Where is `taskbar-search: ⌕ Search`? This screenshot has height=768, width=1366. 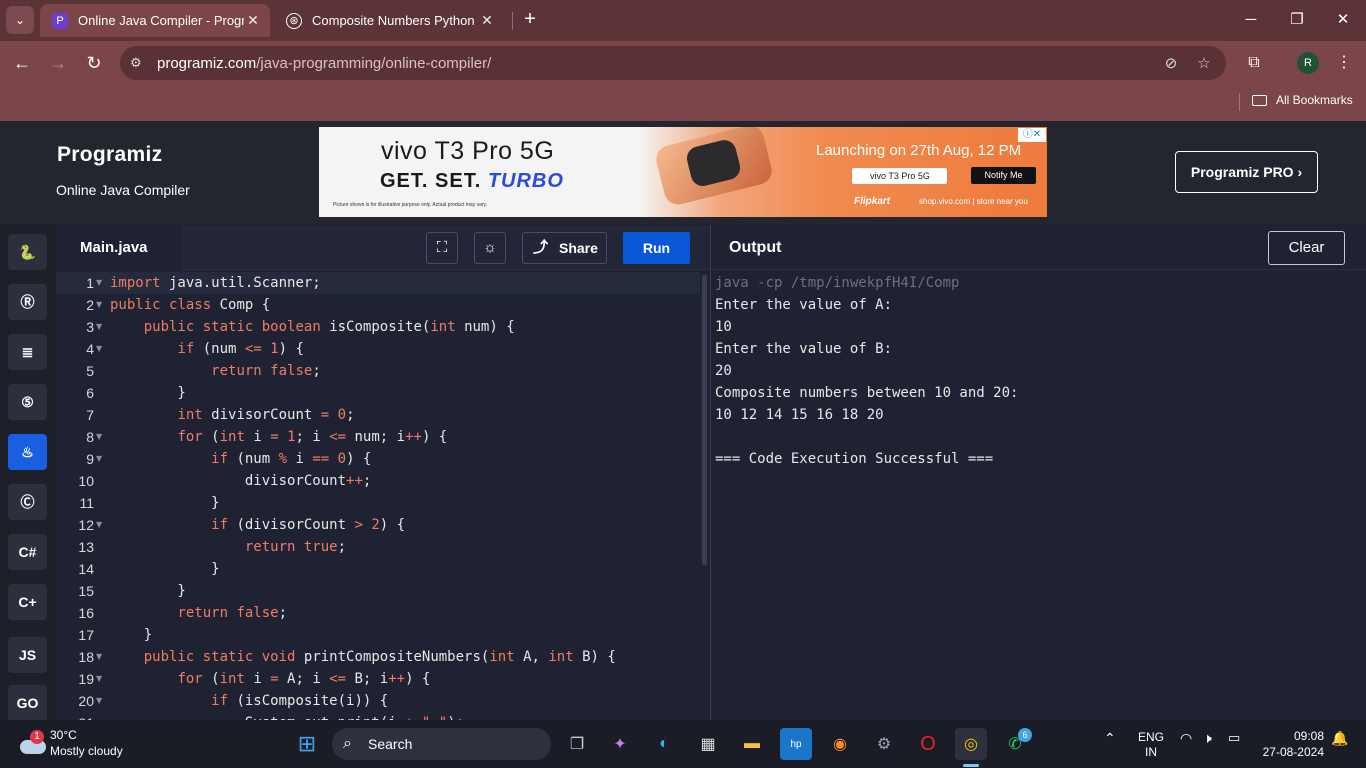 taskbar-search: ⌕ Search is located at coordinates (441, 744).